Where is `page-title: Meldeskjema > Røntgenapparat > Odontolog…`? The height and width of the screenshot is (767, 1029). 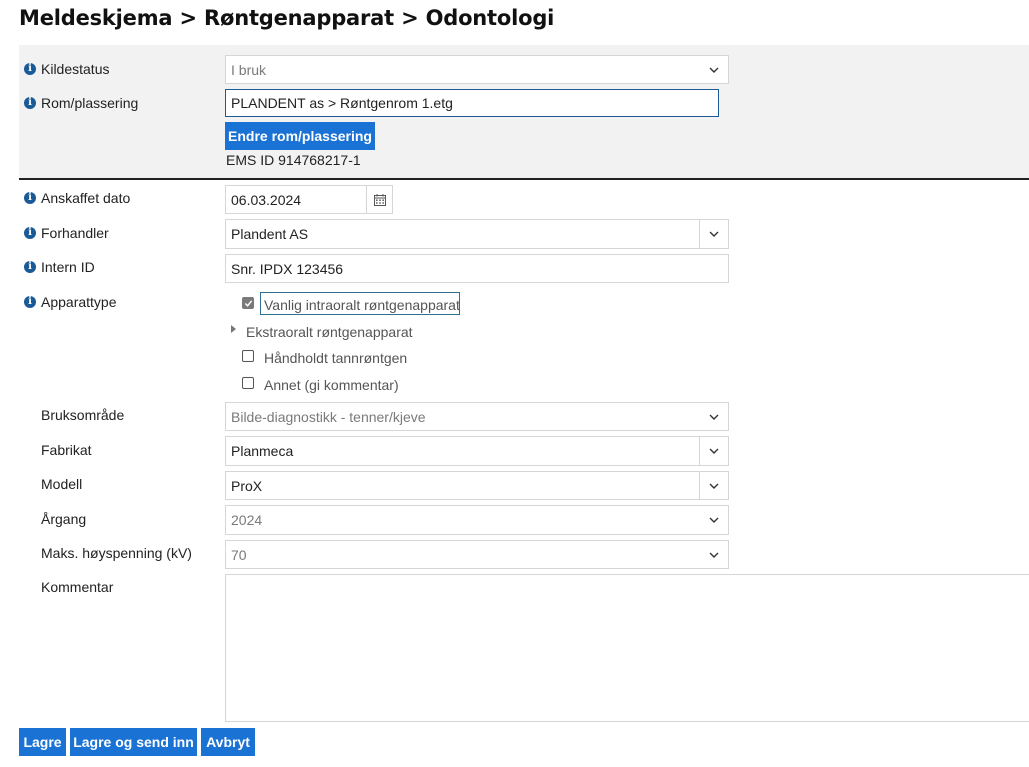 page-title: Meldeskjema > Røntgenapparat > Odontolog… is located at coordinates (287, 18).